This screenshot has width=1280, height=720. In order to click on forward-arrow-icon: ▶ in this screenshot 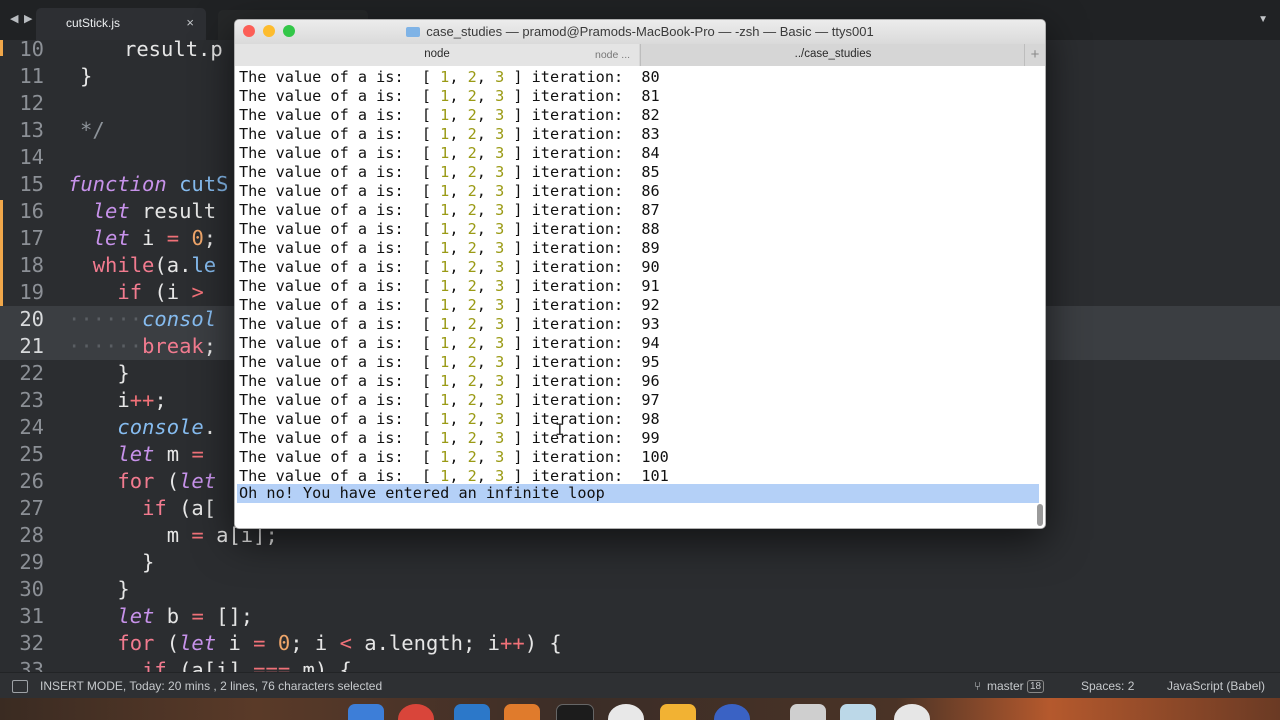, I will do `click(28, 18)`.